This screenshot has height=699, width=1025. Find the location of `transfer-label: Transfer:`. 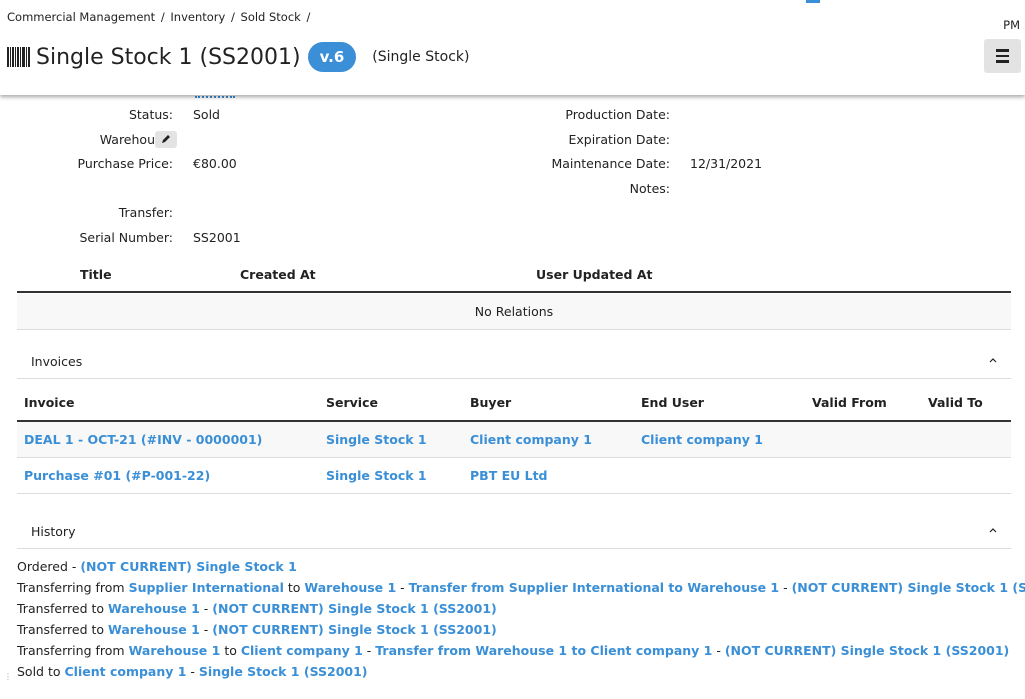

transfer-label: Transfer: is located at coordinates (145, 212).